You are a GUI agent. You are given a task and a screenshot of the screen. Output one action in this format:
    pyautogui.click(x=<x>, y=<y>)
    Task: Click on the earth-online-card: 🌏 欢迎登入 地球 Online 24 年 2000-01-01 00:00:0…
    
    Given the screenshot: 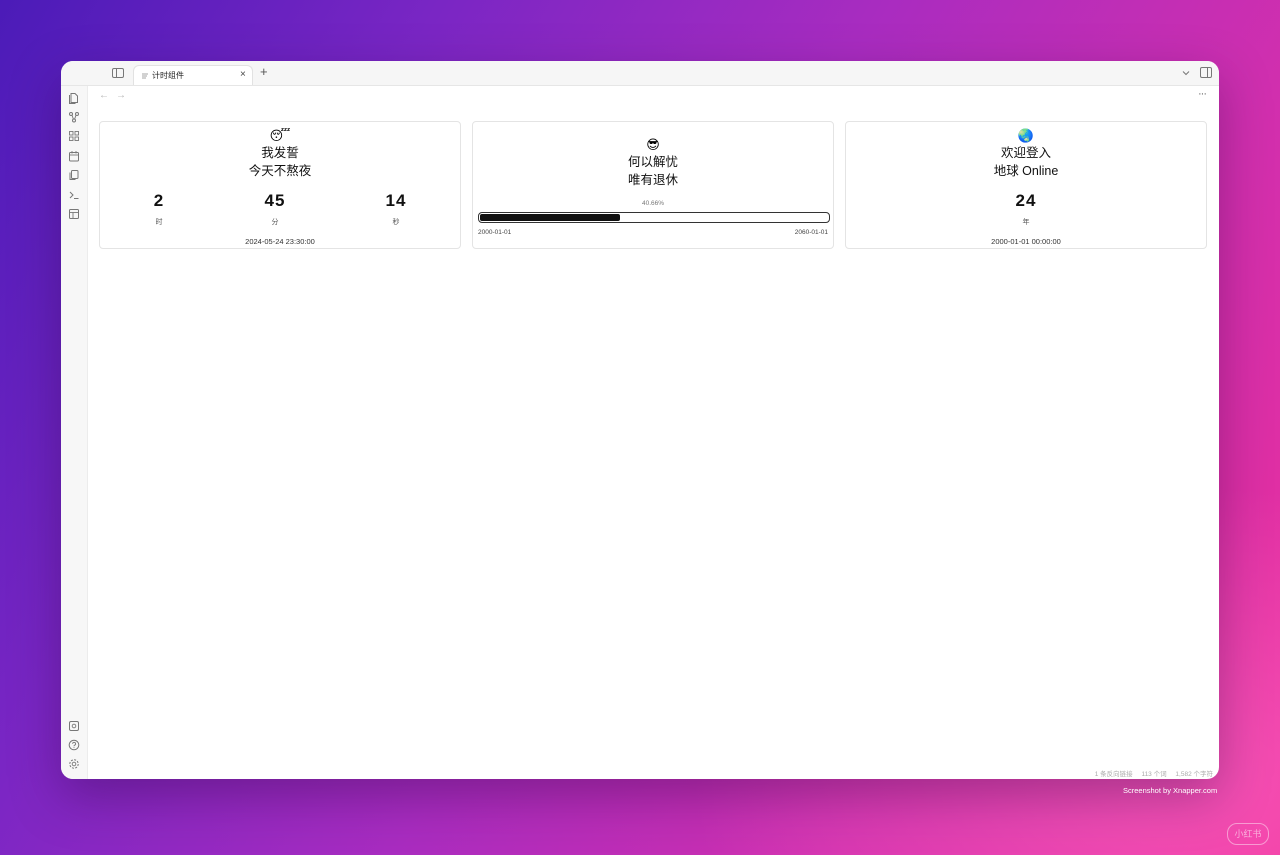 What is the action you would take?
    pyautogui.click(x=1026, y=185)
    